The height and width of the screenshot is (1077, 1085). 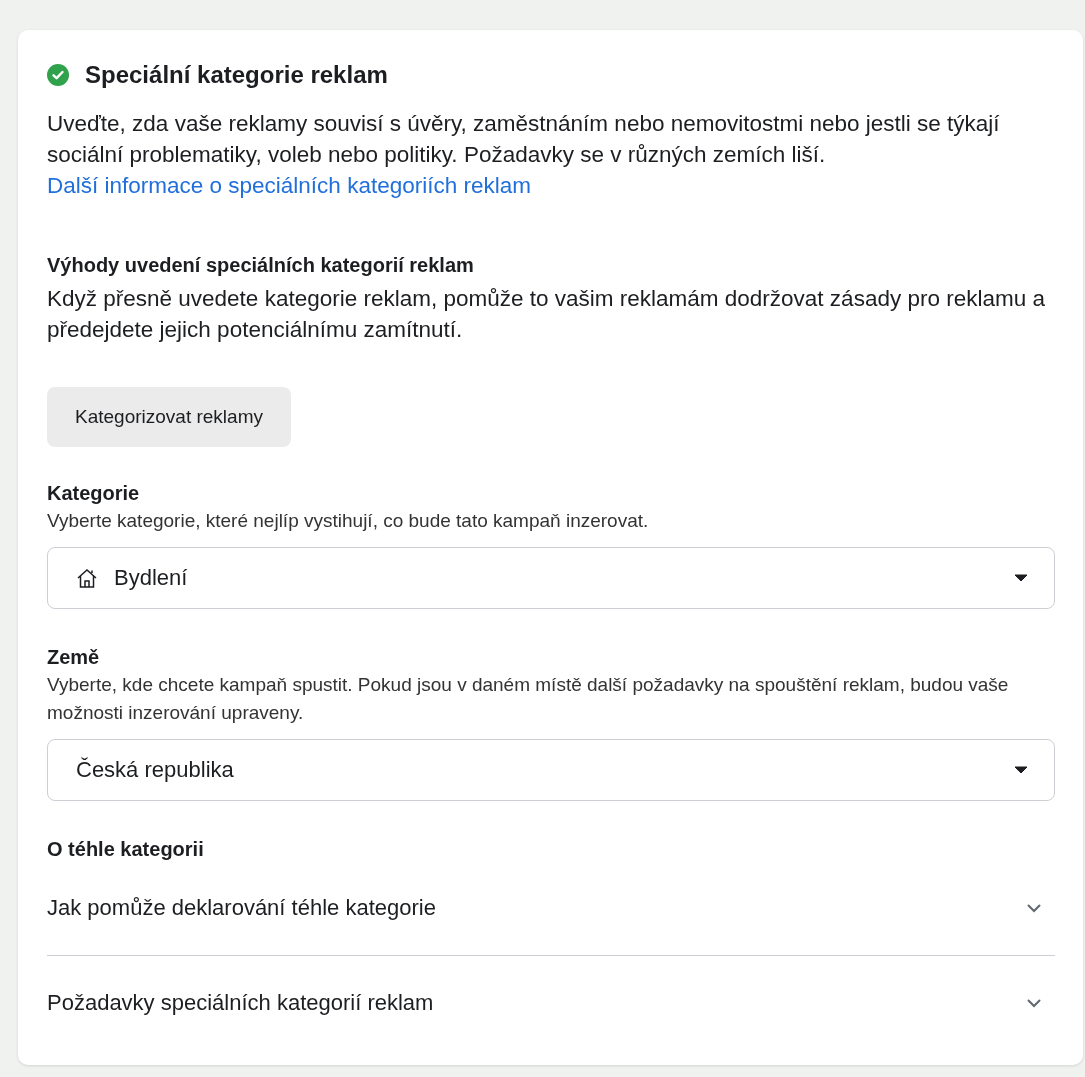 What do you see at coordinates (94, 493) in the screenshot?
I see `field-label: Kategorie` at bounding box center [94, 493].